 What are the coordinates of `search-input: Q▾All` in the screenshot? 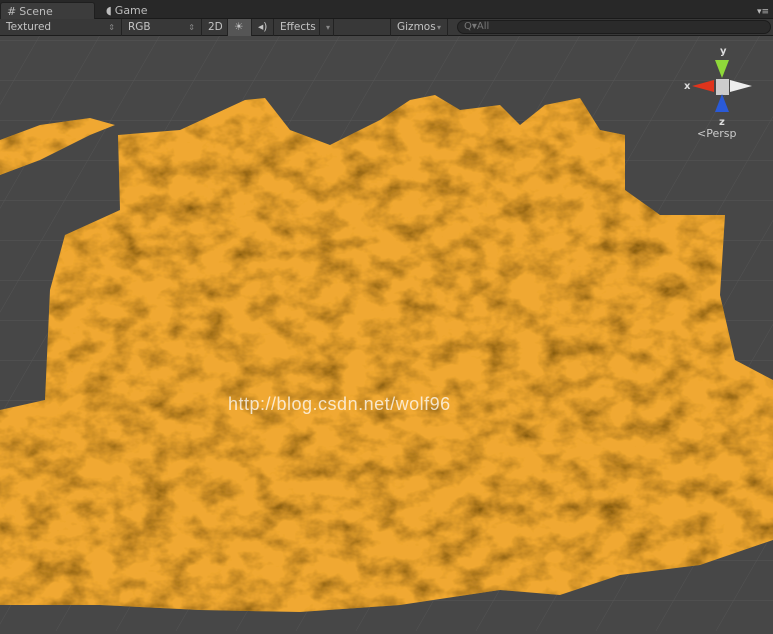 It's located at (614, 27).